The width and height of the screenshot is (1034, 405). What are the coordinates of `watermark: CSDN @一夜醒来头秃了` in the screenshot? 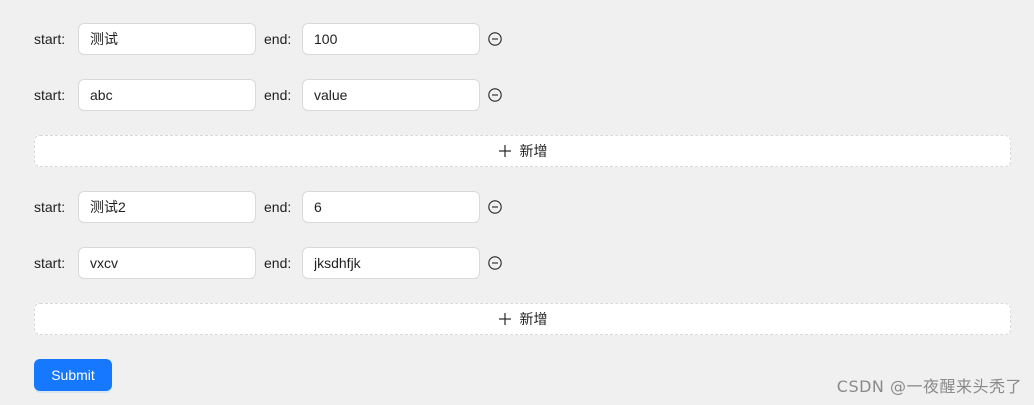 It's located at (929, 386).